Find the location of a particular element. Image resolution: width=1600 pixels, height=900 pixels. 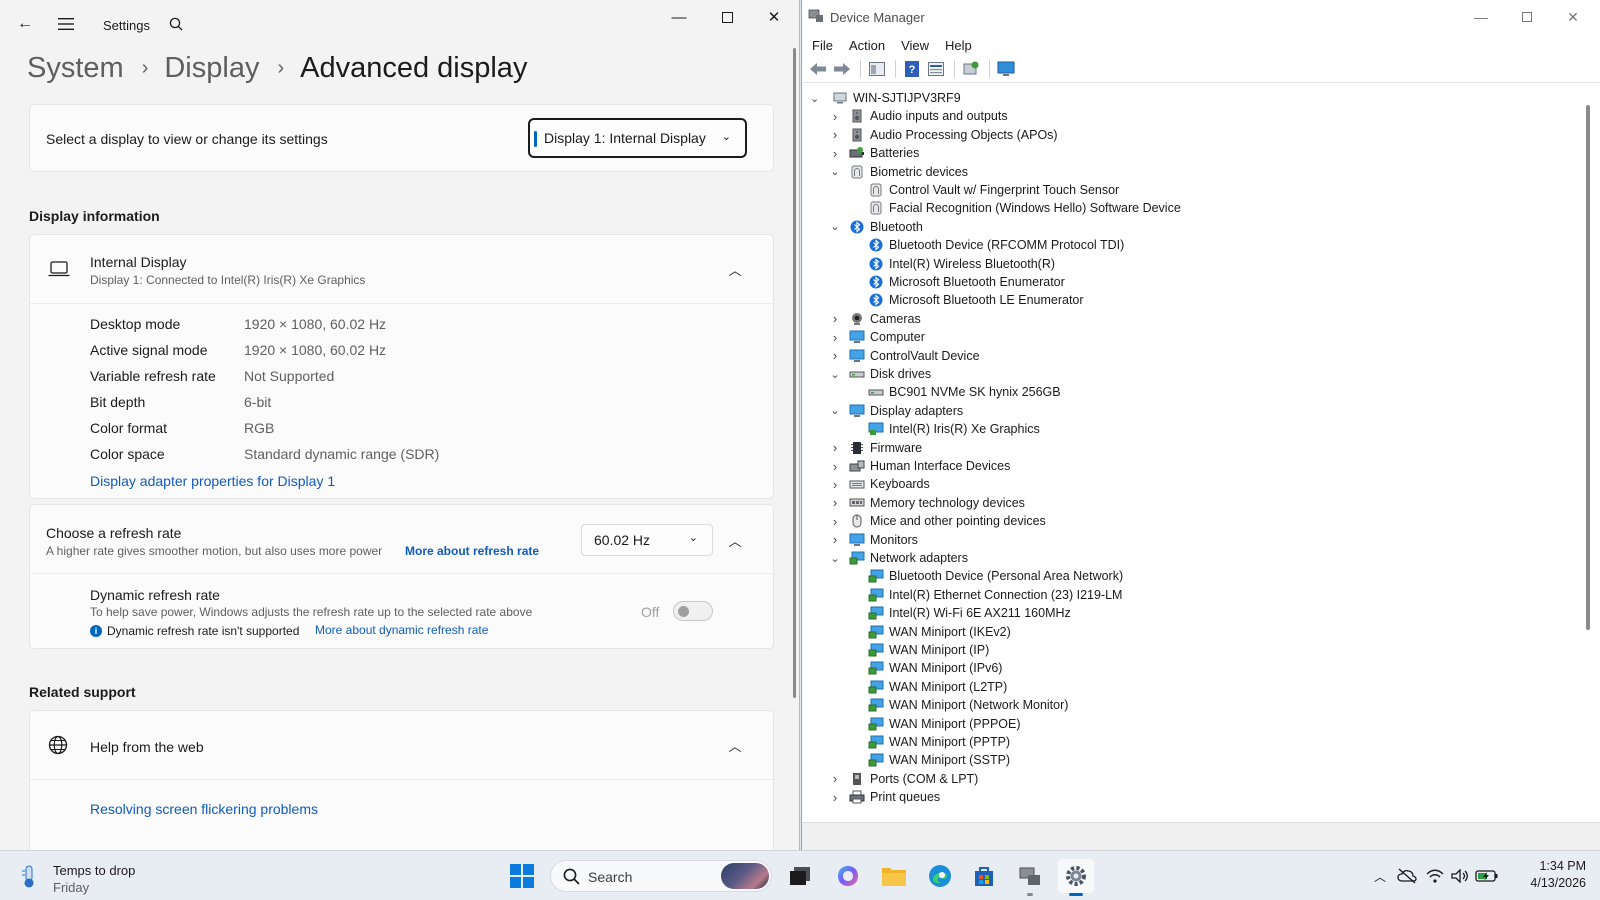

settings-taskbar-icon is located at coordinates (1076, 877).